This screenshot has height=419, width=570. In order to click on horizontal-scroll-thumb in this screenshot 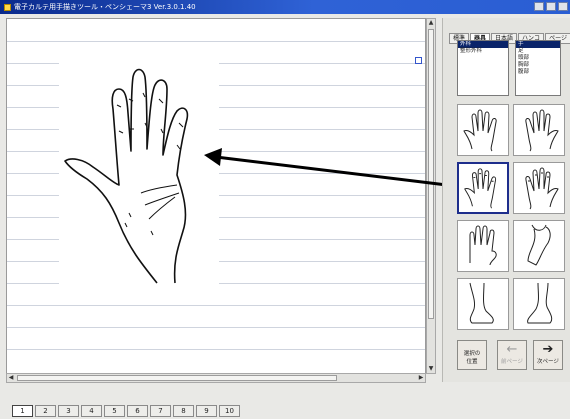, I will do `click(177, 378)`.